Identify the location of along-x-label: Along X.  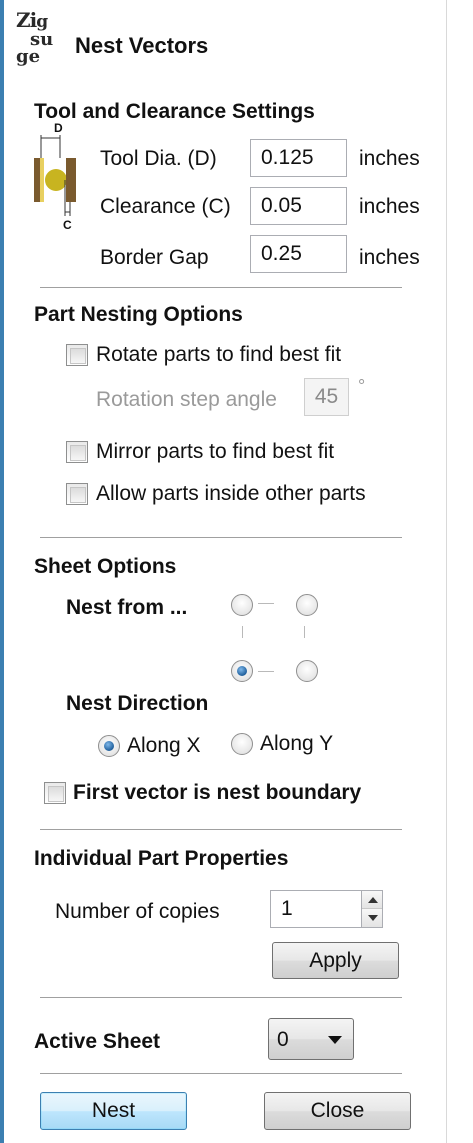
(164, 746).